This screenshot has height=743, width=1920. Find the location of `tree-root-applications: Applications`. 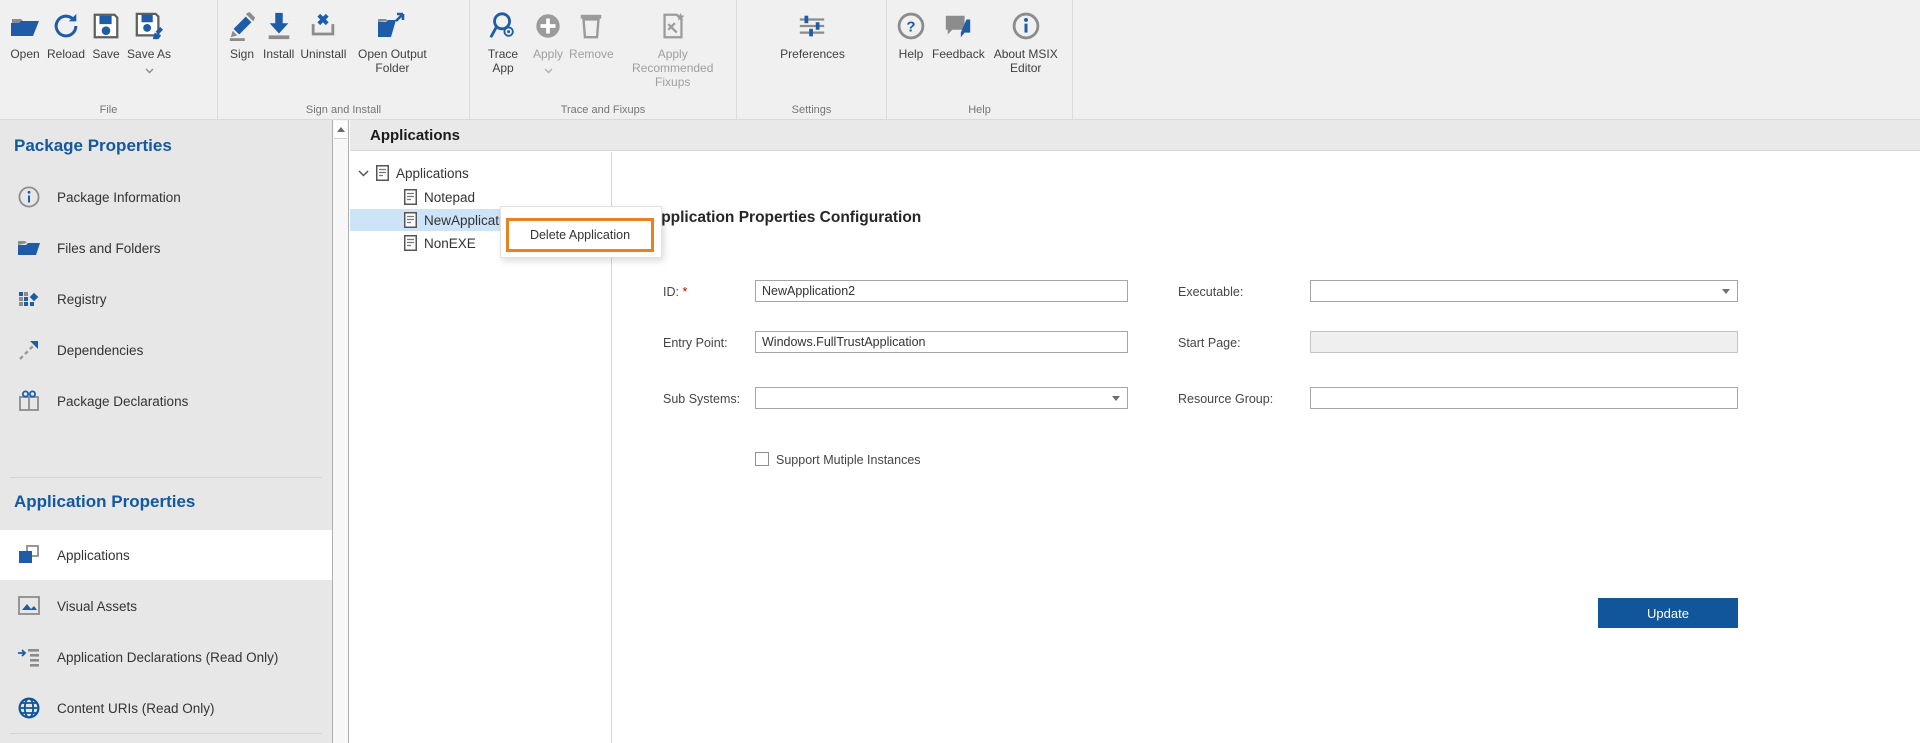

tree-root-applications: Applications is located at coordinates (480, 173).